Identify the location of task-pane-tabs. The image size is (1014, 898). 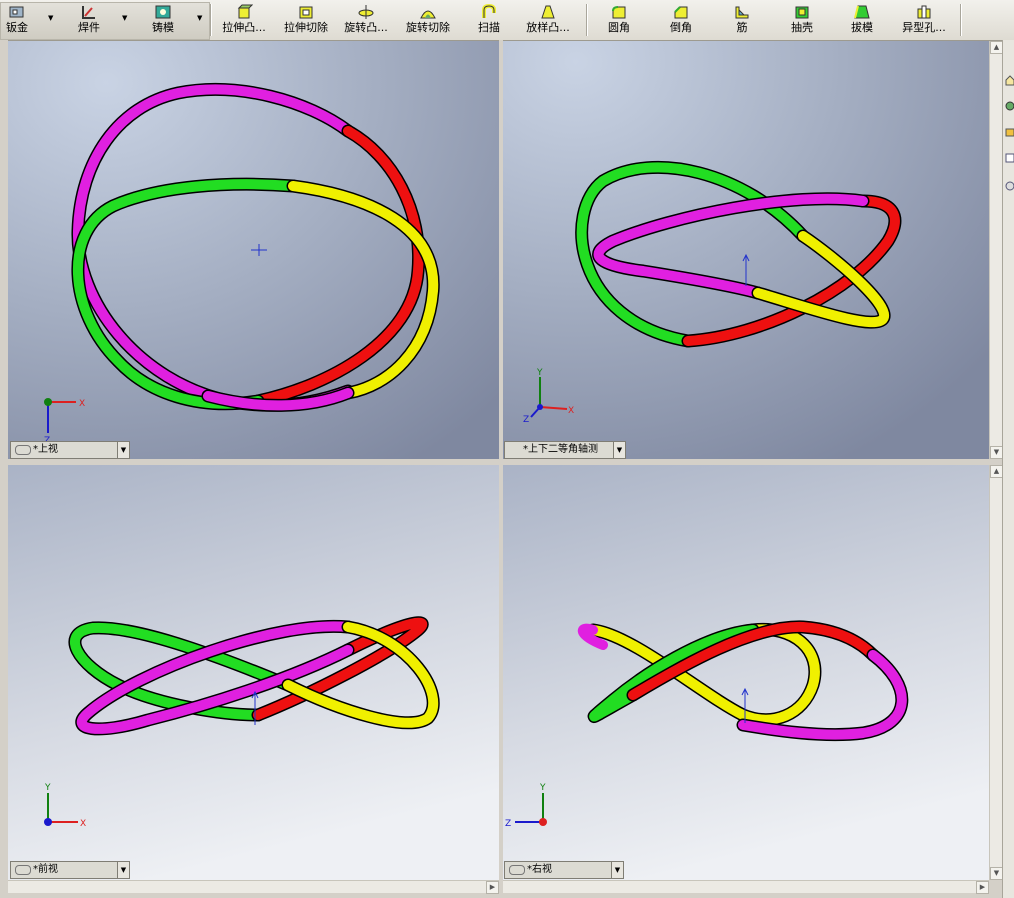
(1008, 469).